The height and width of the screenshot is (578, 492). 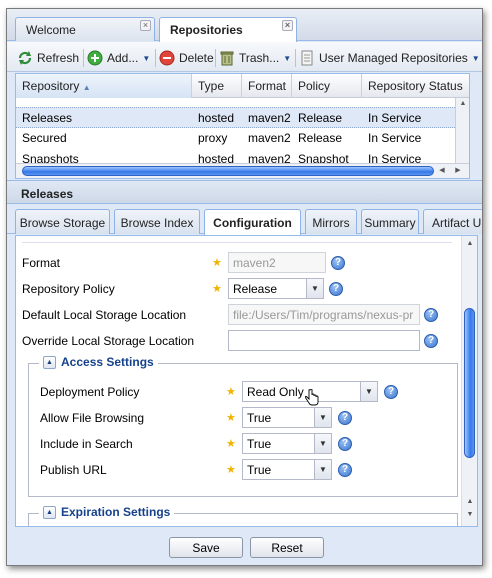 I want to click on column-header-policy: Policy, so click(x=327, y=86).